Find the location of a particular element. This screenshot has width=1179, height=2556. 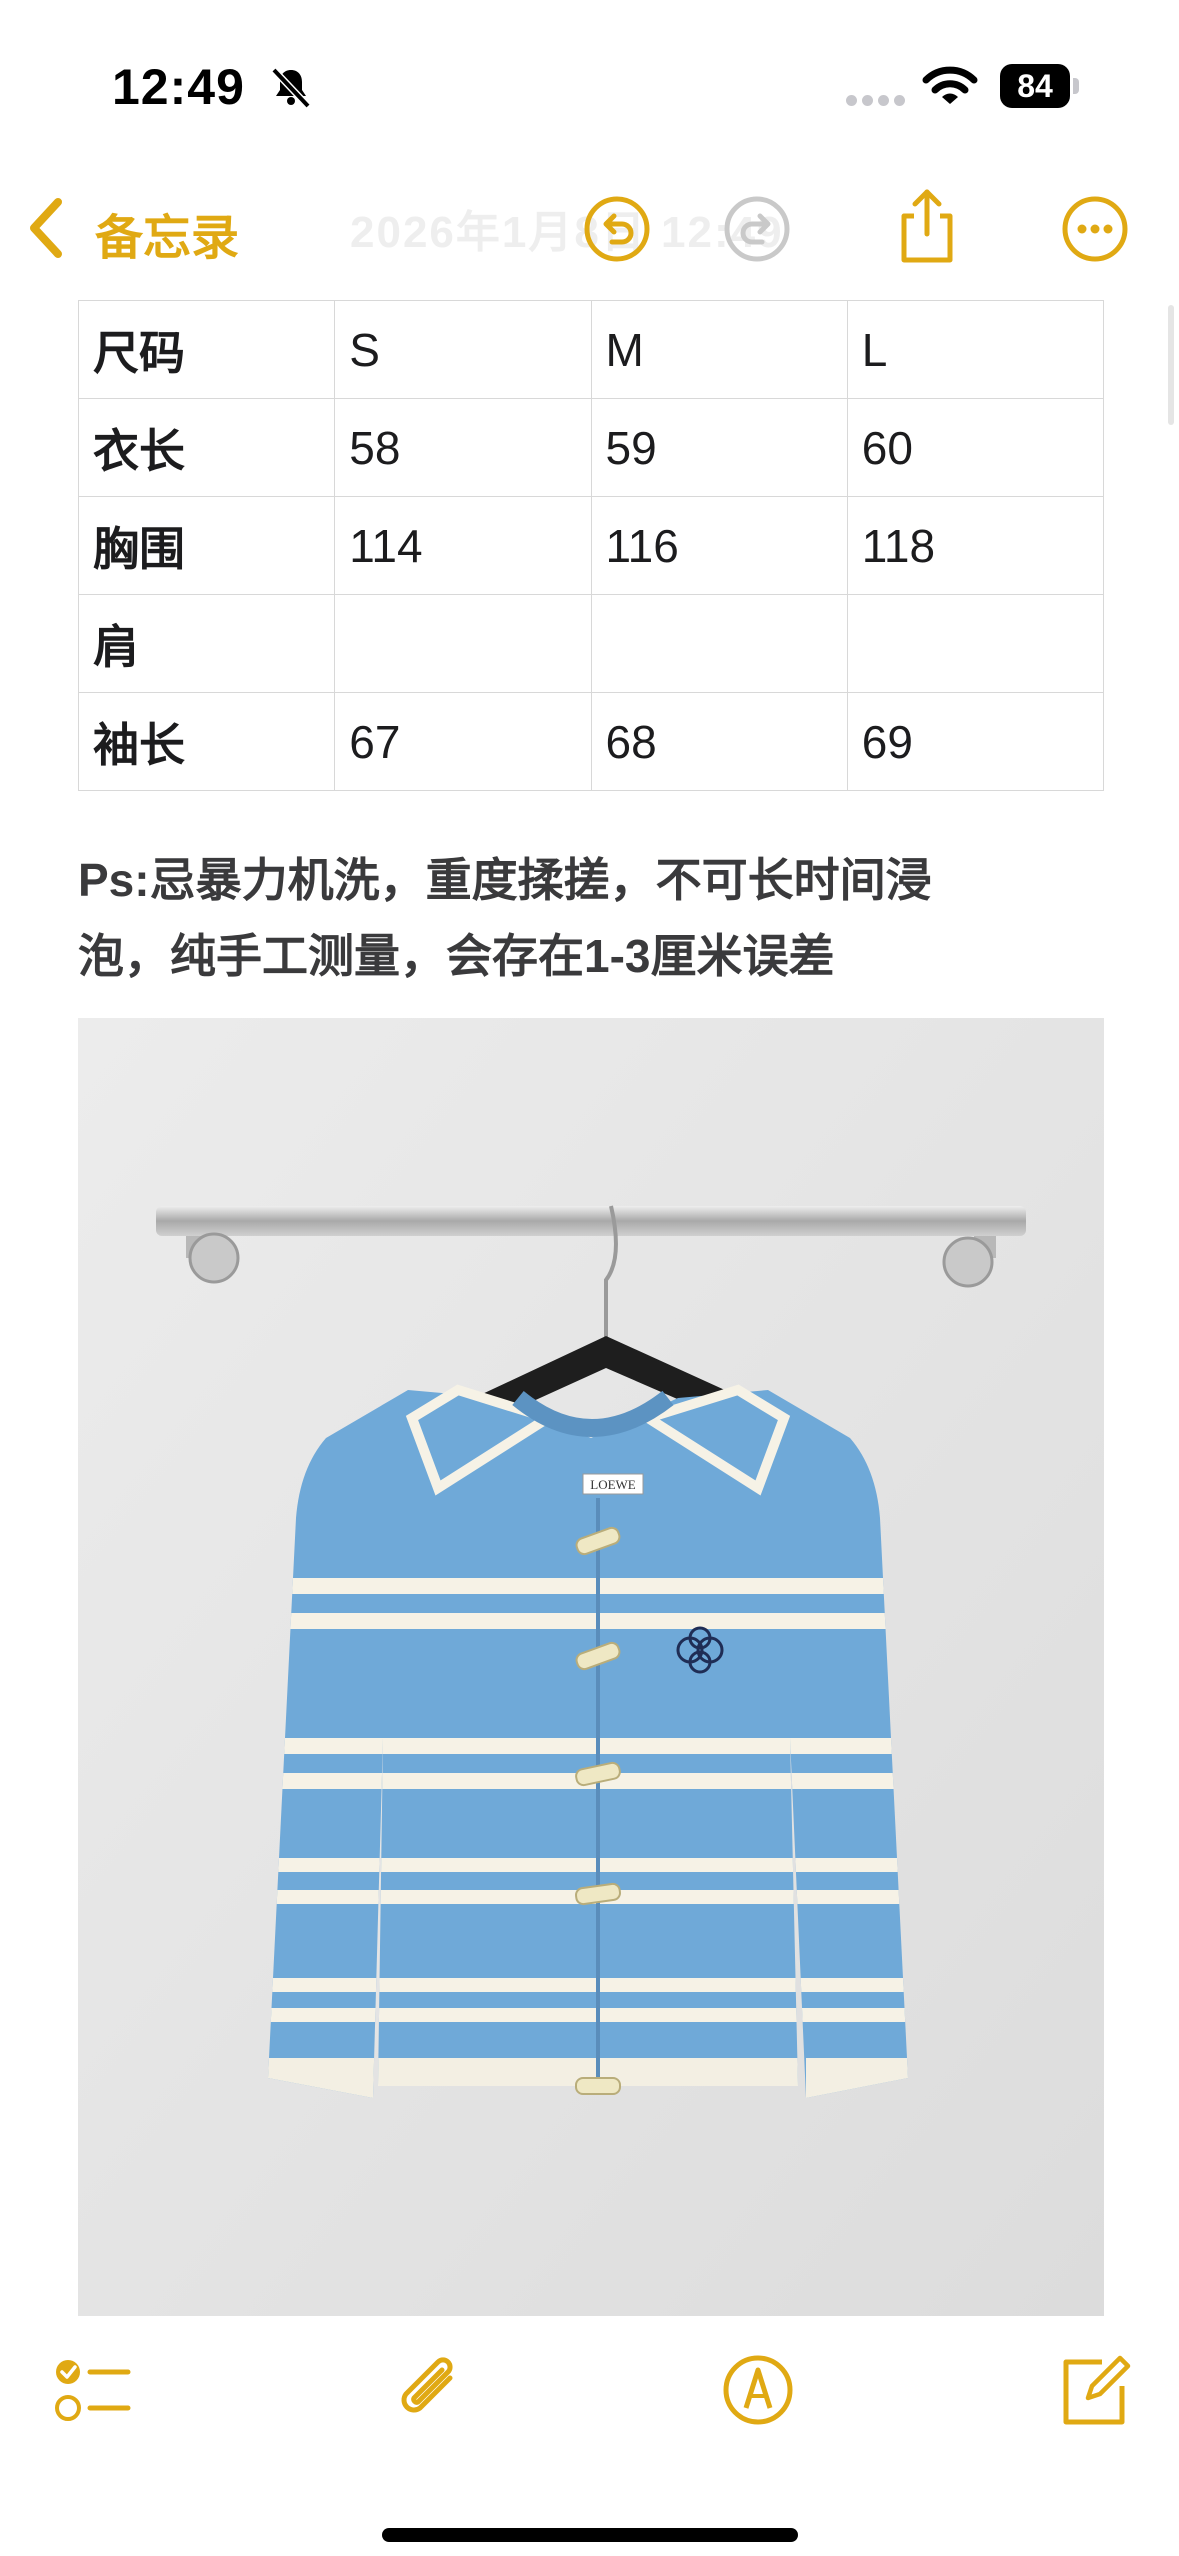

chevron-left-icon is located at coordinates (46, 228).